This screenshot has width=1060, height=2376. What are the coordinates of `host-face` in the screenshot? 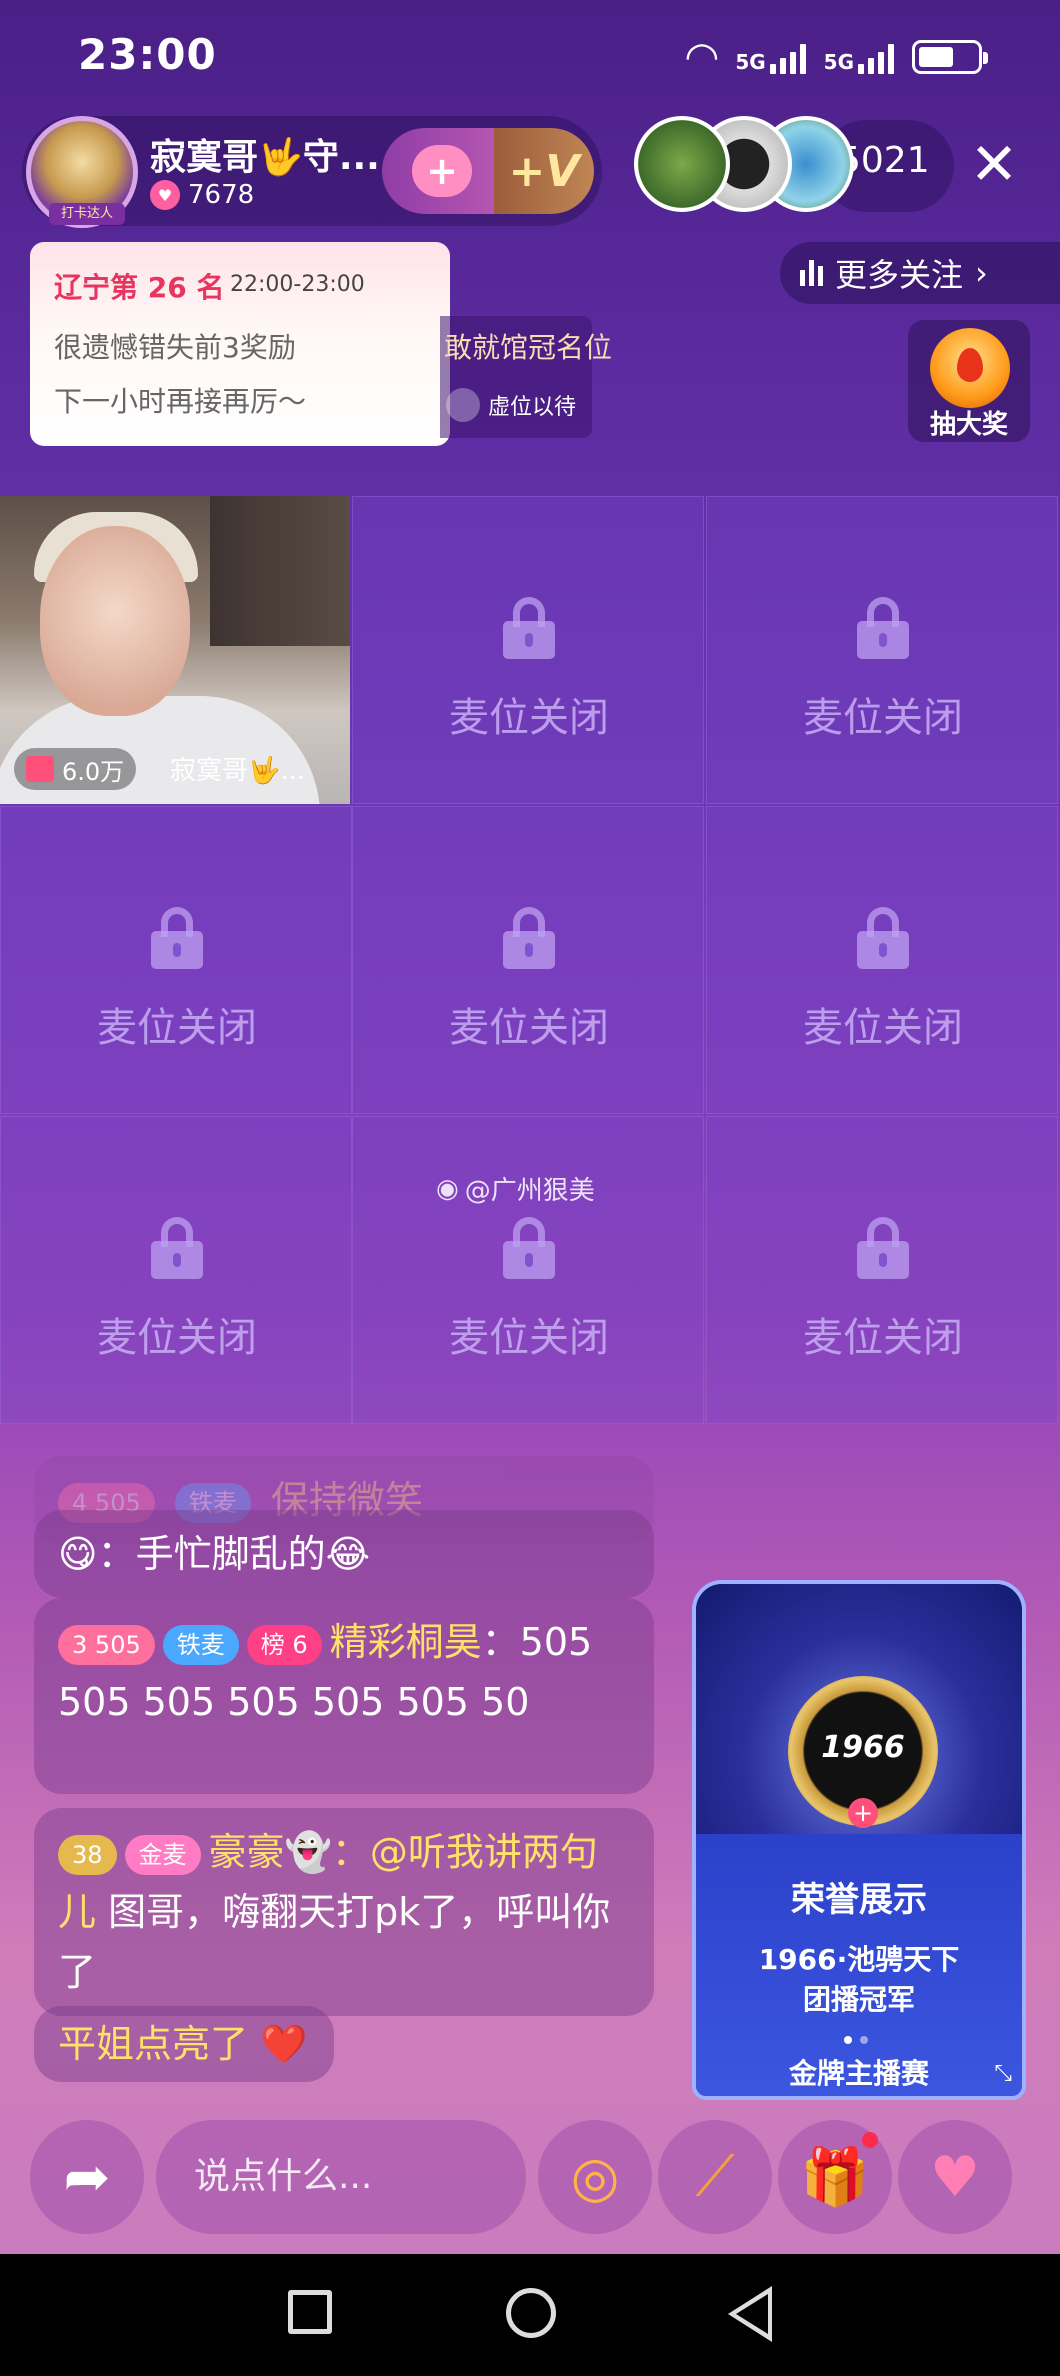 It's located at (115, 621).